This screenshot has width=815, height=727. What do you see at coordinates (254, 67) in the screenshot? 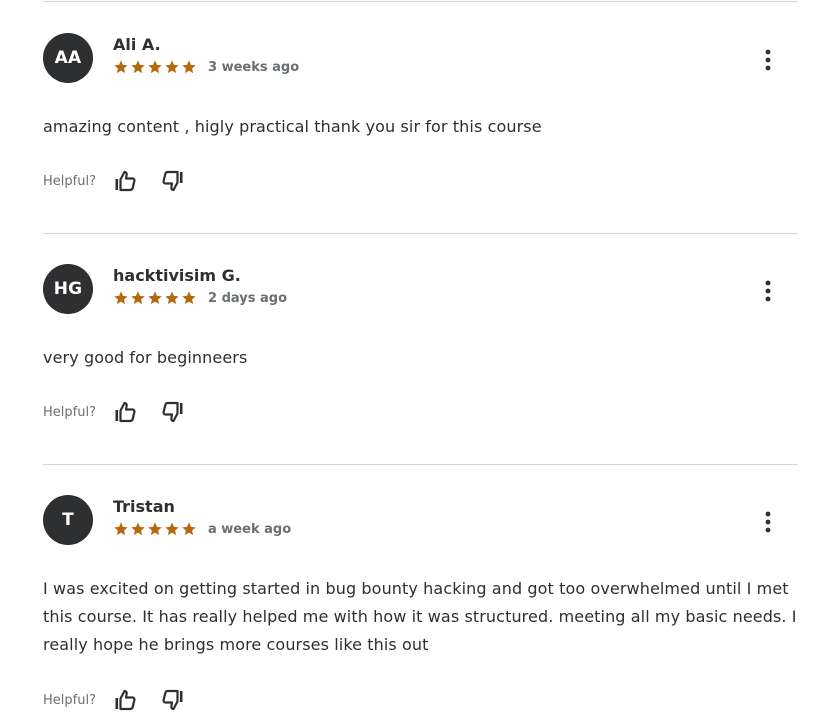
I see `review-time: 3 weeks ago` at bounding box center [254, 67].